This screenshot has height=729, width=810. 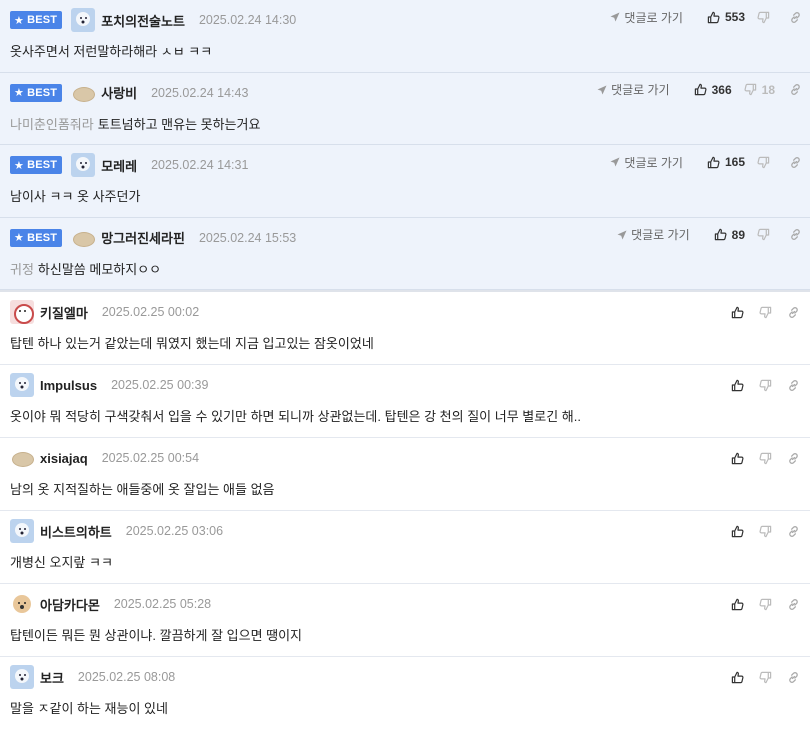 I want to click on author-nickname: 비스트의하트, so click(x=76, y=531).